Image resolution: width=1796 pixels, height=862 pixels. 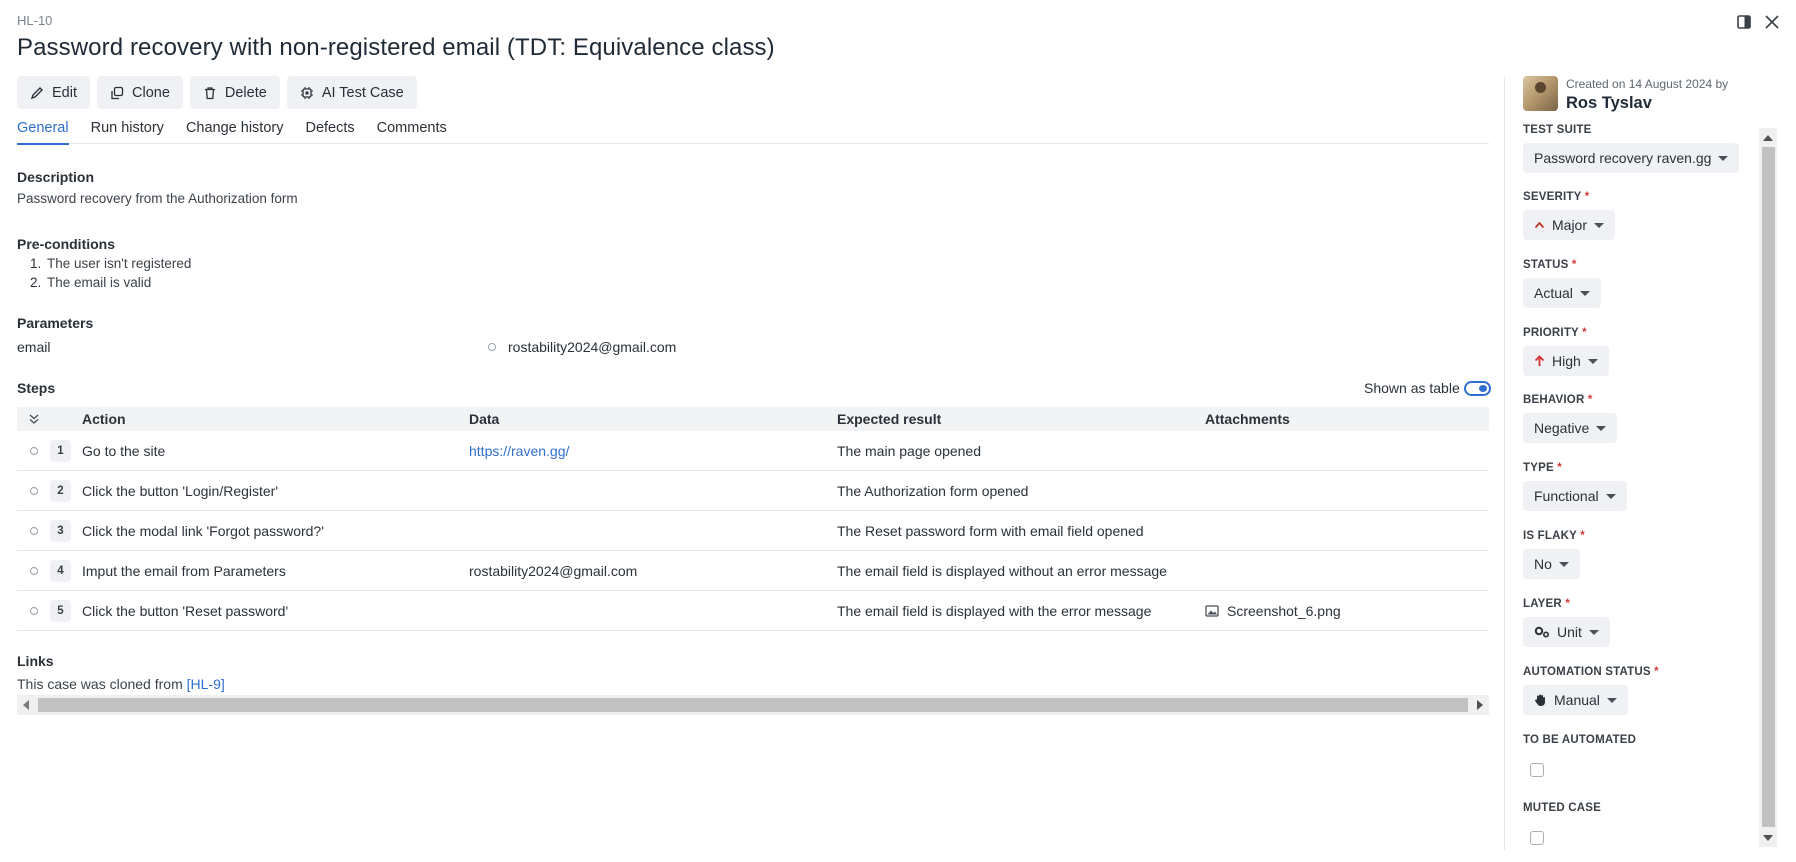 What do you see at coordinates (351, 92) in the screenshot?
I see `ai-test-case-button: AI Test Case` at bounding box center [351, 92].